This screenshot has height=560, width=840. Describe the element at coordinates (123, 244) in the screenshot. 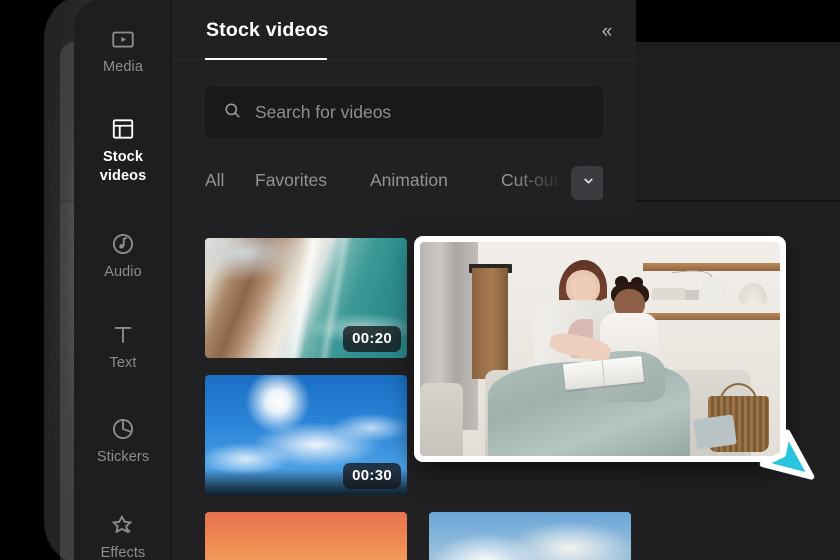

I see `audio-note-icon` at that location.